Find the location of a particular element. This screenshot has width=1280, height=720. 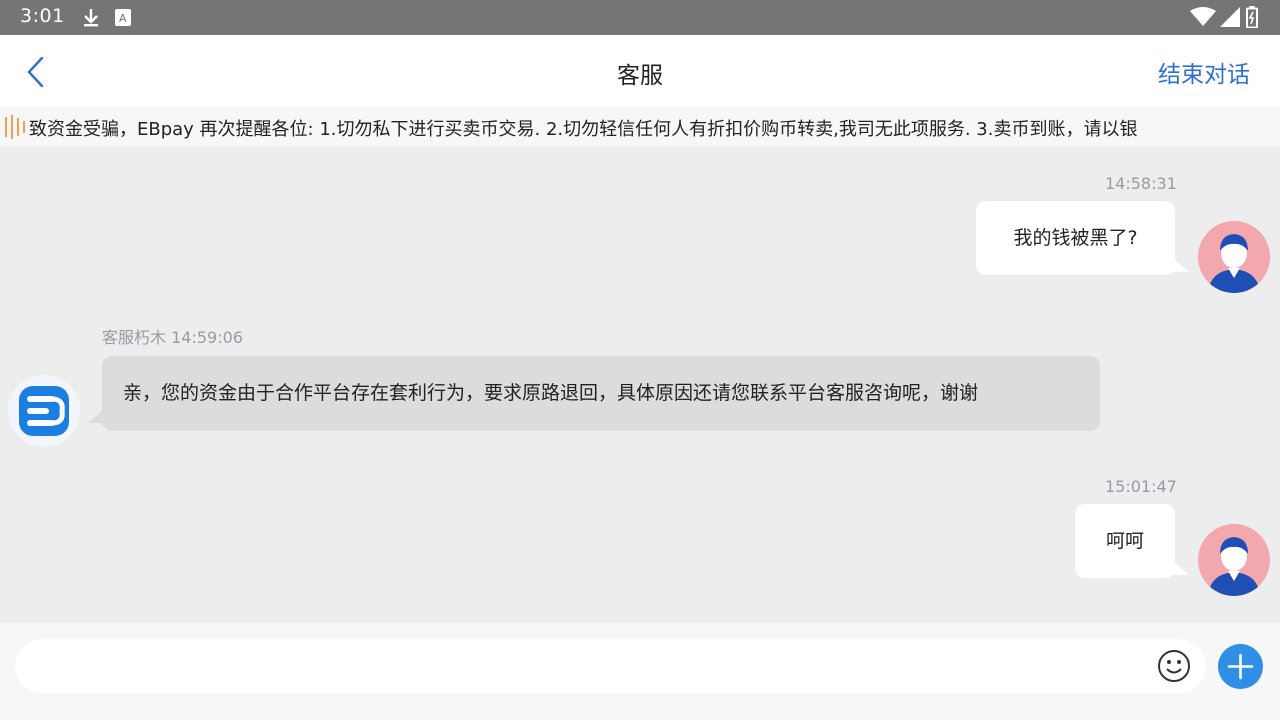

message-text: 呵呵 is located at coordinates (1124, 541).